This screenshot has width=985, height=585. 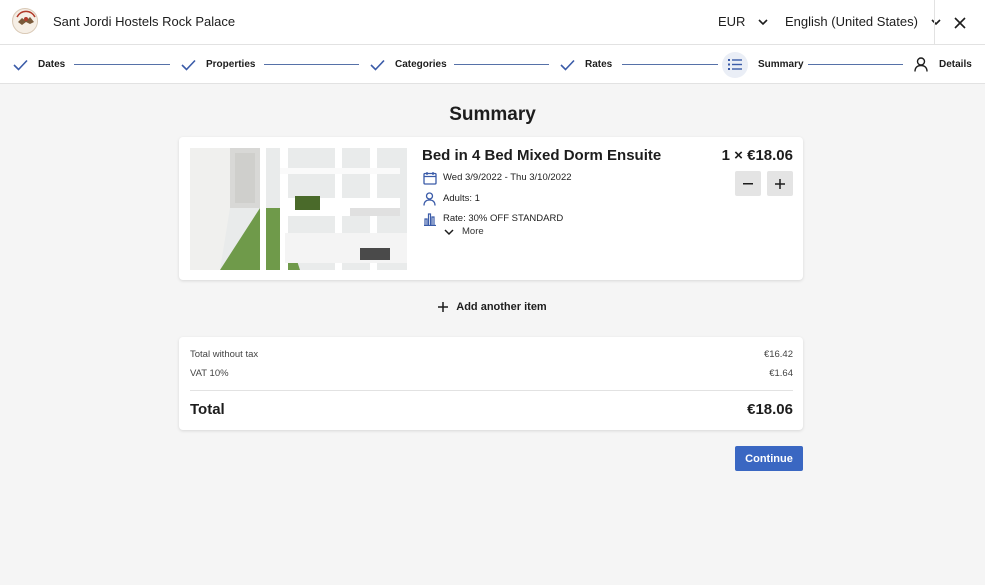 I want to click on room-photo, so click(x=298, y=209).